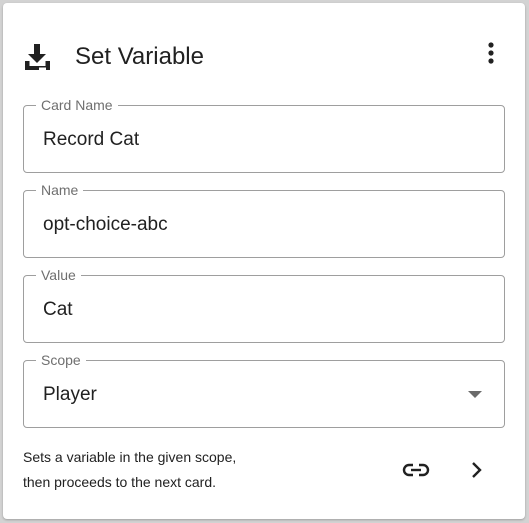 The width and height of the screenshot is (529, 523). What do you see at coordinates (38, 58) in the screenshot?
I see `download-icon` at bounding box center [38, 58].